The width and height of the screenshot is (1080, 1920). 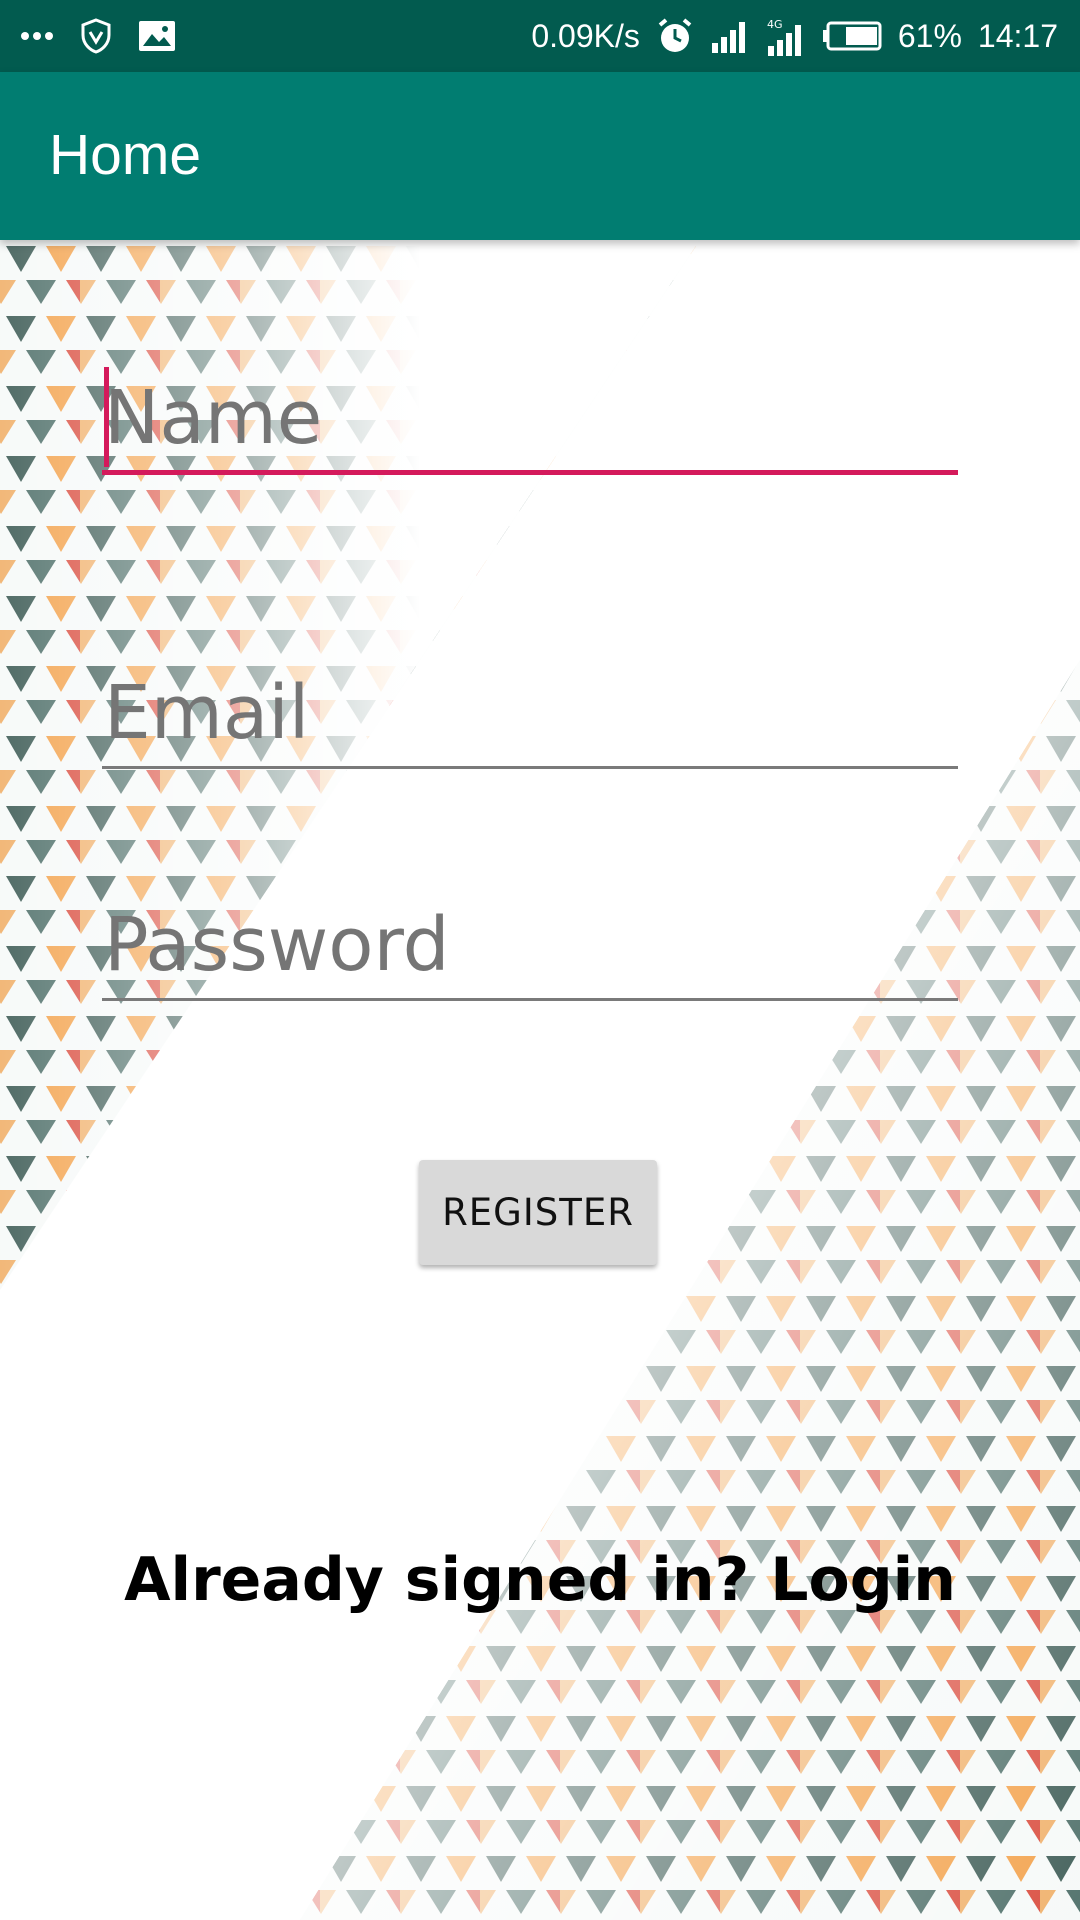 I want to click on email-underline, so click(x=530, y=767).